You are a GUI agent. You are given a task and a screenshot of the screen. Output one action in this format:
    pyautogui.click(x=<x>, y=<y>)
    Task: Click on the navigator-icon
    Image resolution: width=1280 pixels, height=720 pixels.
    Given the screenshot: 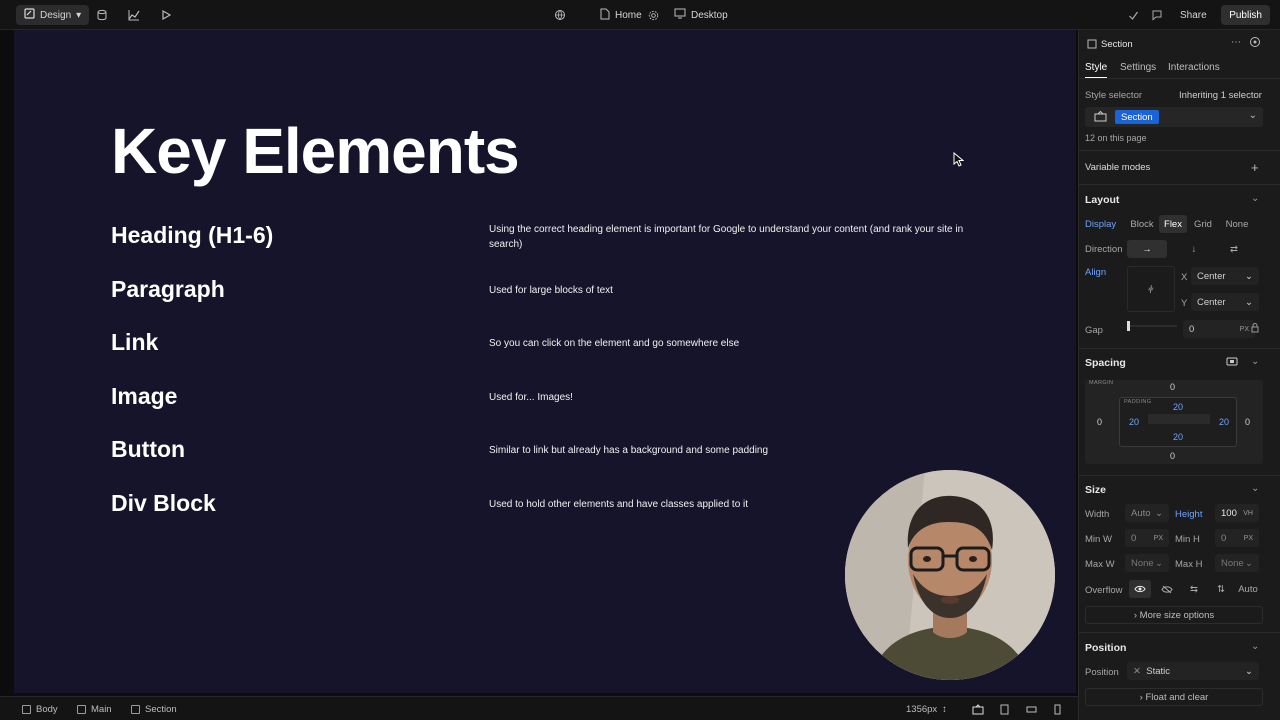 What is the action you would take?
    pyautogui.click(x=978, y=708)
    